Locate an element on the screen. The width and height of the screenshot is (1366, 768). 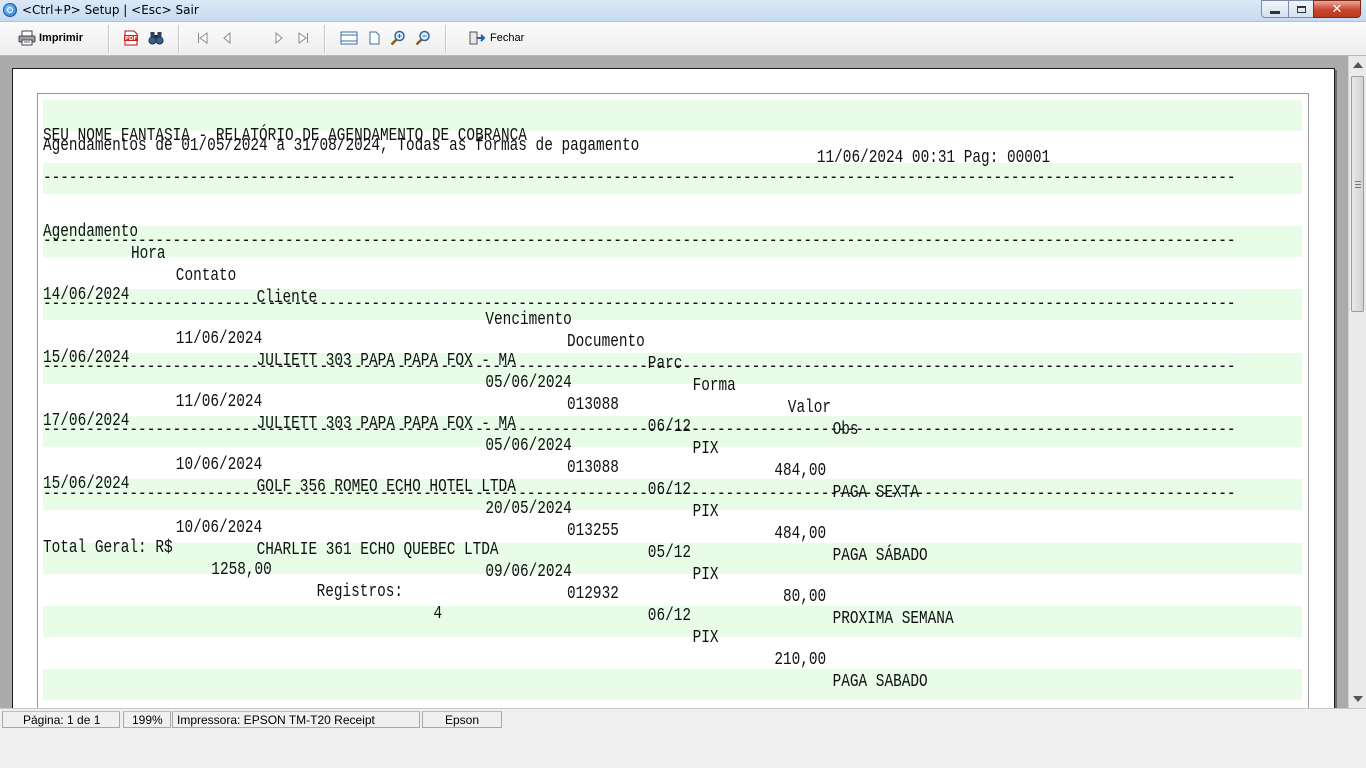
page-width-icon is located at coordinates (349, 38).